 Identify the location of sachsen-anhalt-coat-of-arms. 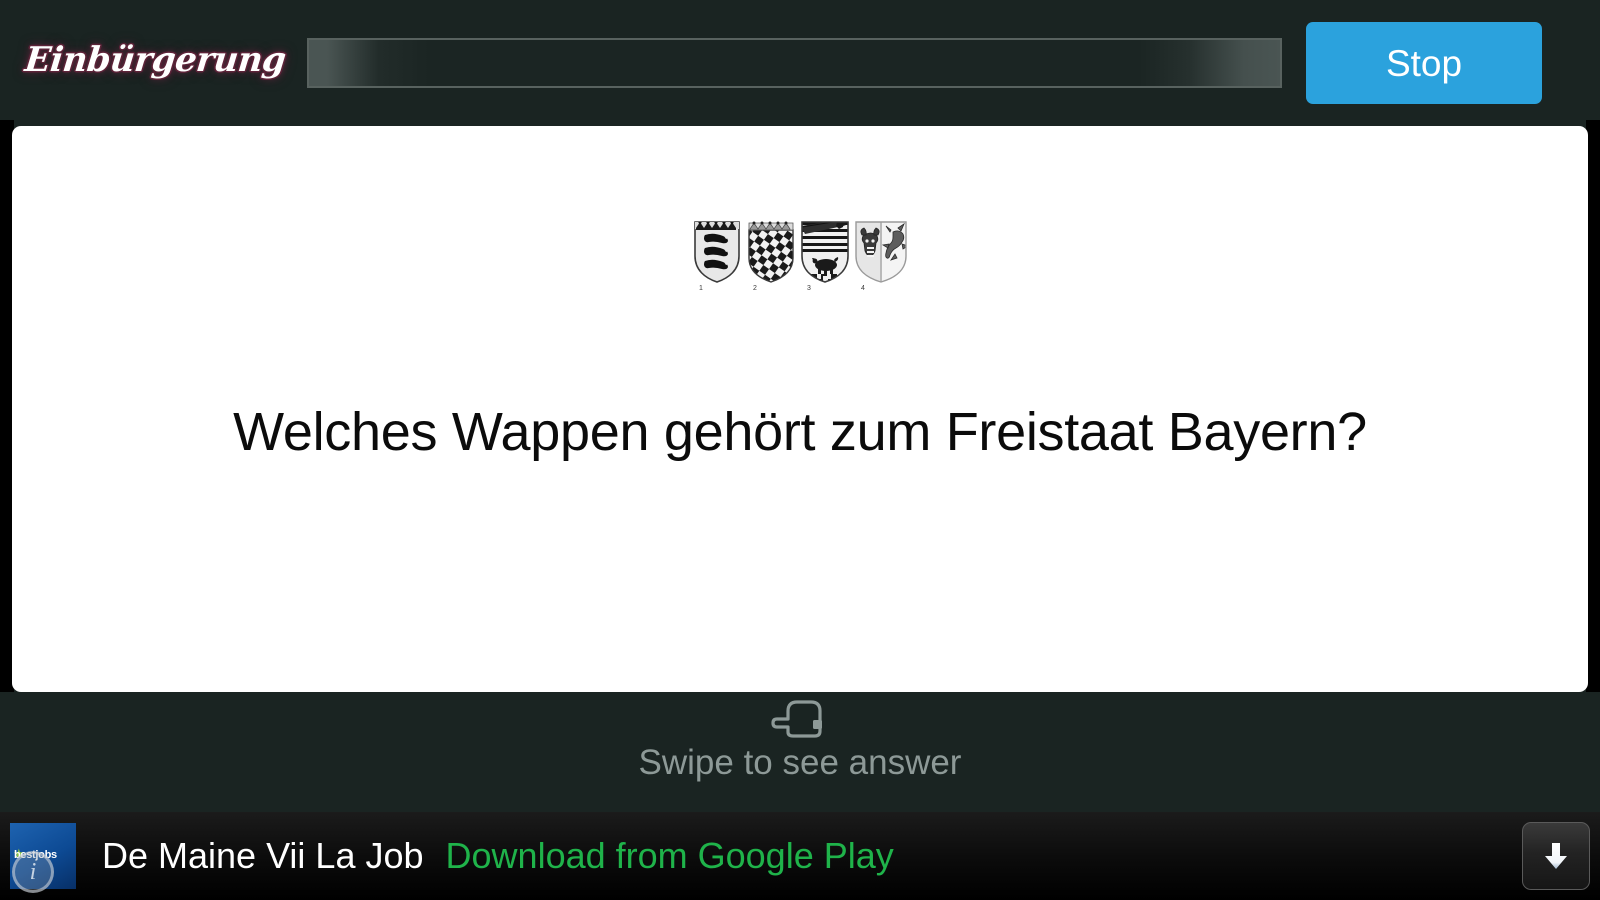
(825, 252).